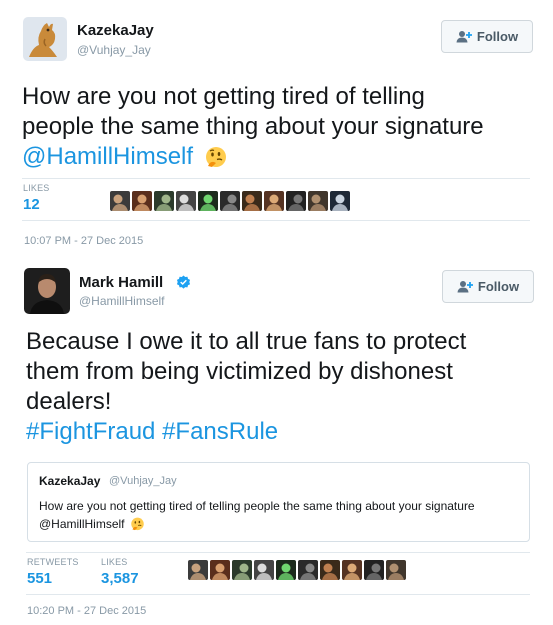  I want to click on mention-link: @HamillHimself, so click(107, 156).